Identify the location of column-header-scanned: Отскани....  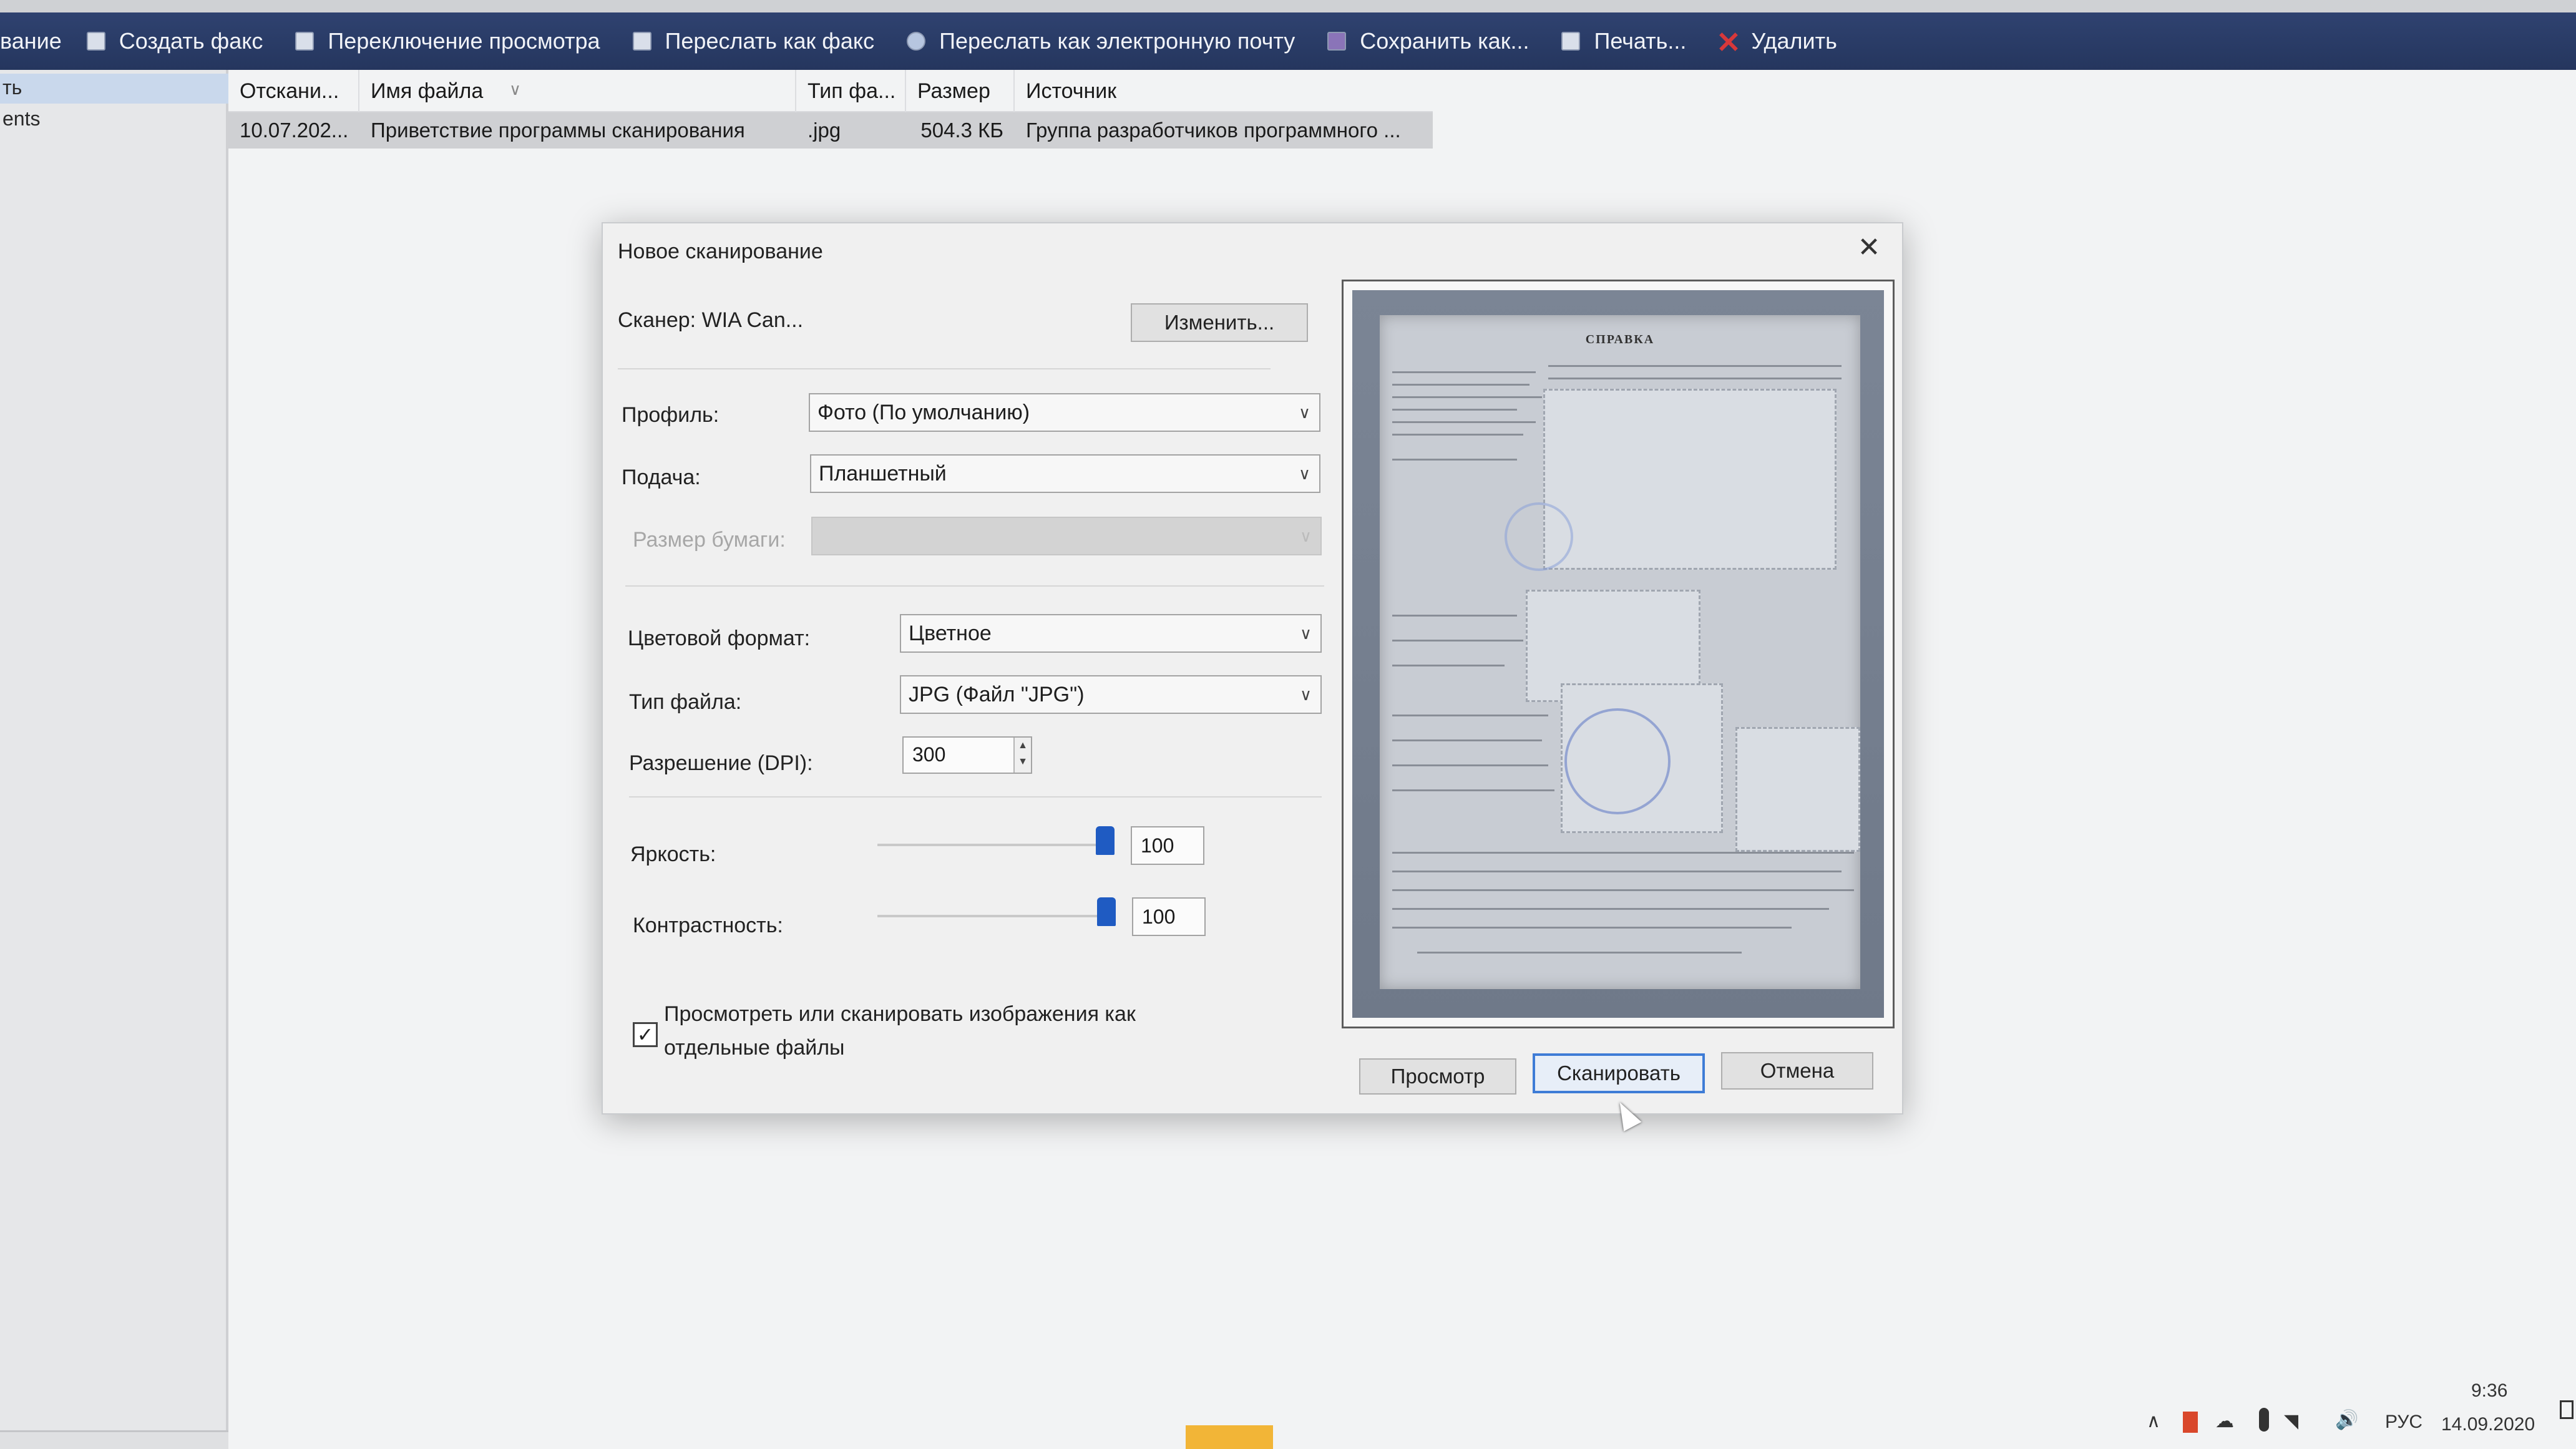
(293, 91).